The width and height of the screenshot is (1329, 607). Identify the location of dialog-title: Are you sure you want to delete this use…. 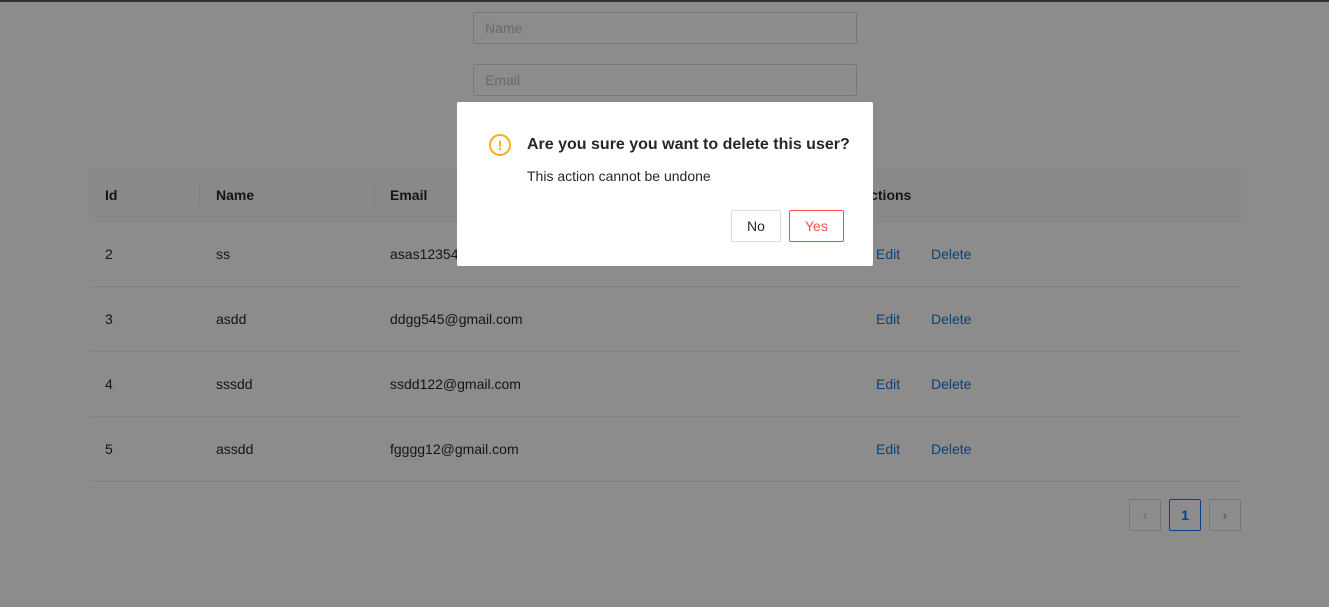
(688, 144).